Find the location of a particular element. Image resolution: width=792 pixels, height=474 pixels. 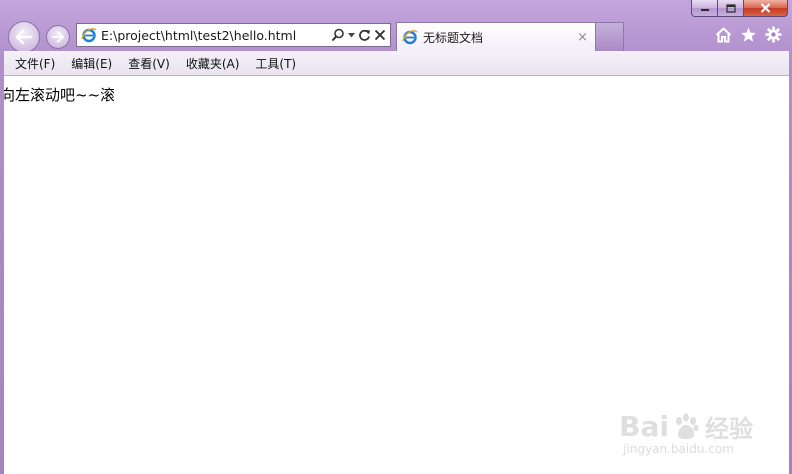

minimize-icon is located at coordinates (704, 10).